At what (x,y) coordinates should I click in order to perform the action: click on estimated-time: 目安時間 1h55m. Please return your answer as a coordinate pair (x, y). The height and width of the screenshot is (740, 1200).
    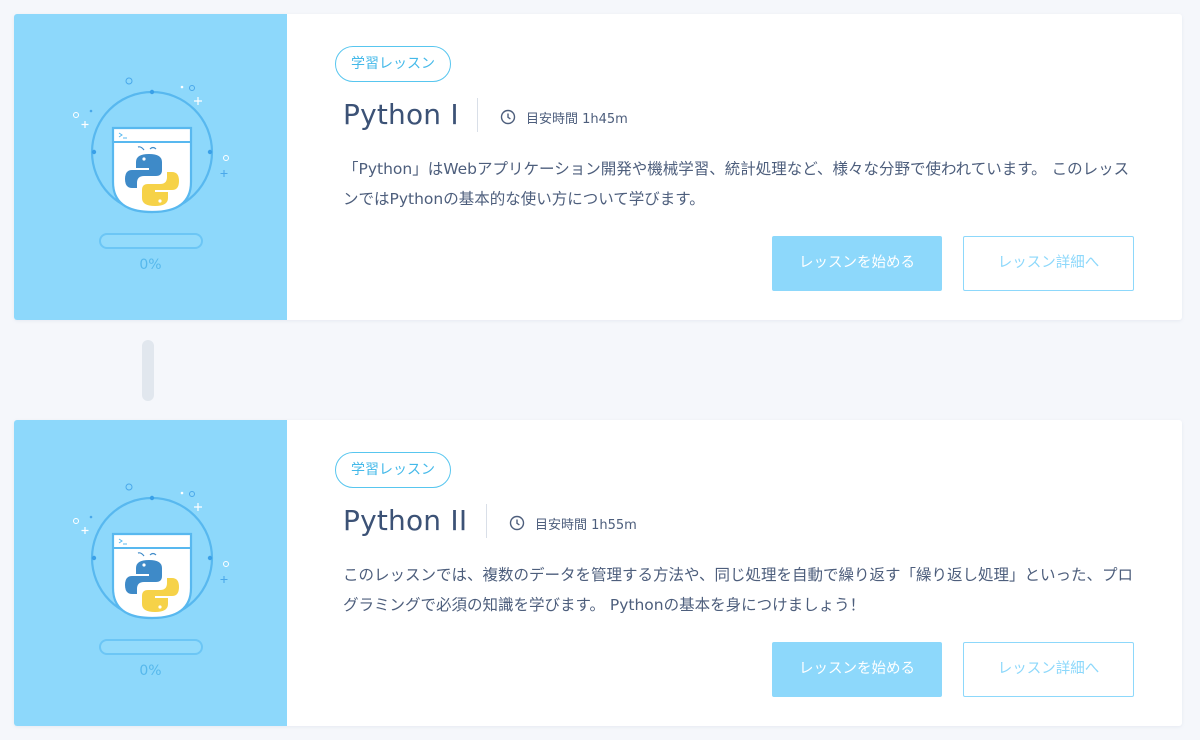
    Looking at the image, I should click on (573, 523).